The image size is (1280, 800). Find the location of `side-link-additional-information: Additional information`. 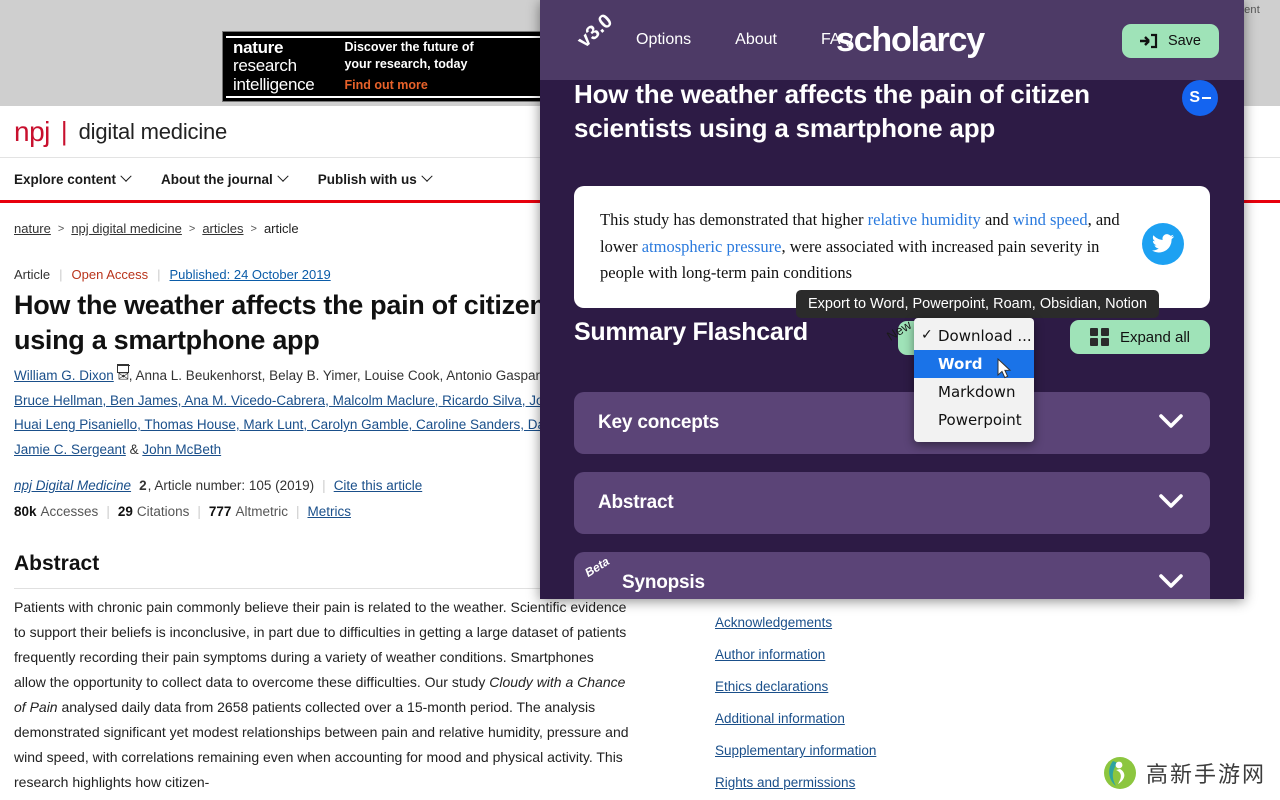

side-link-additional-information: Additional information is located at coordinates (865, 718).